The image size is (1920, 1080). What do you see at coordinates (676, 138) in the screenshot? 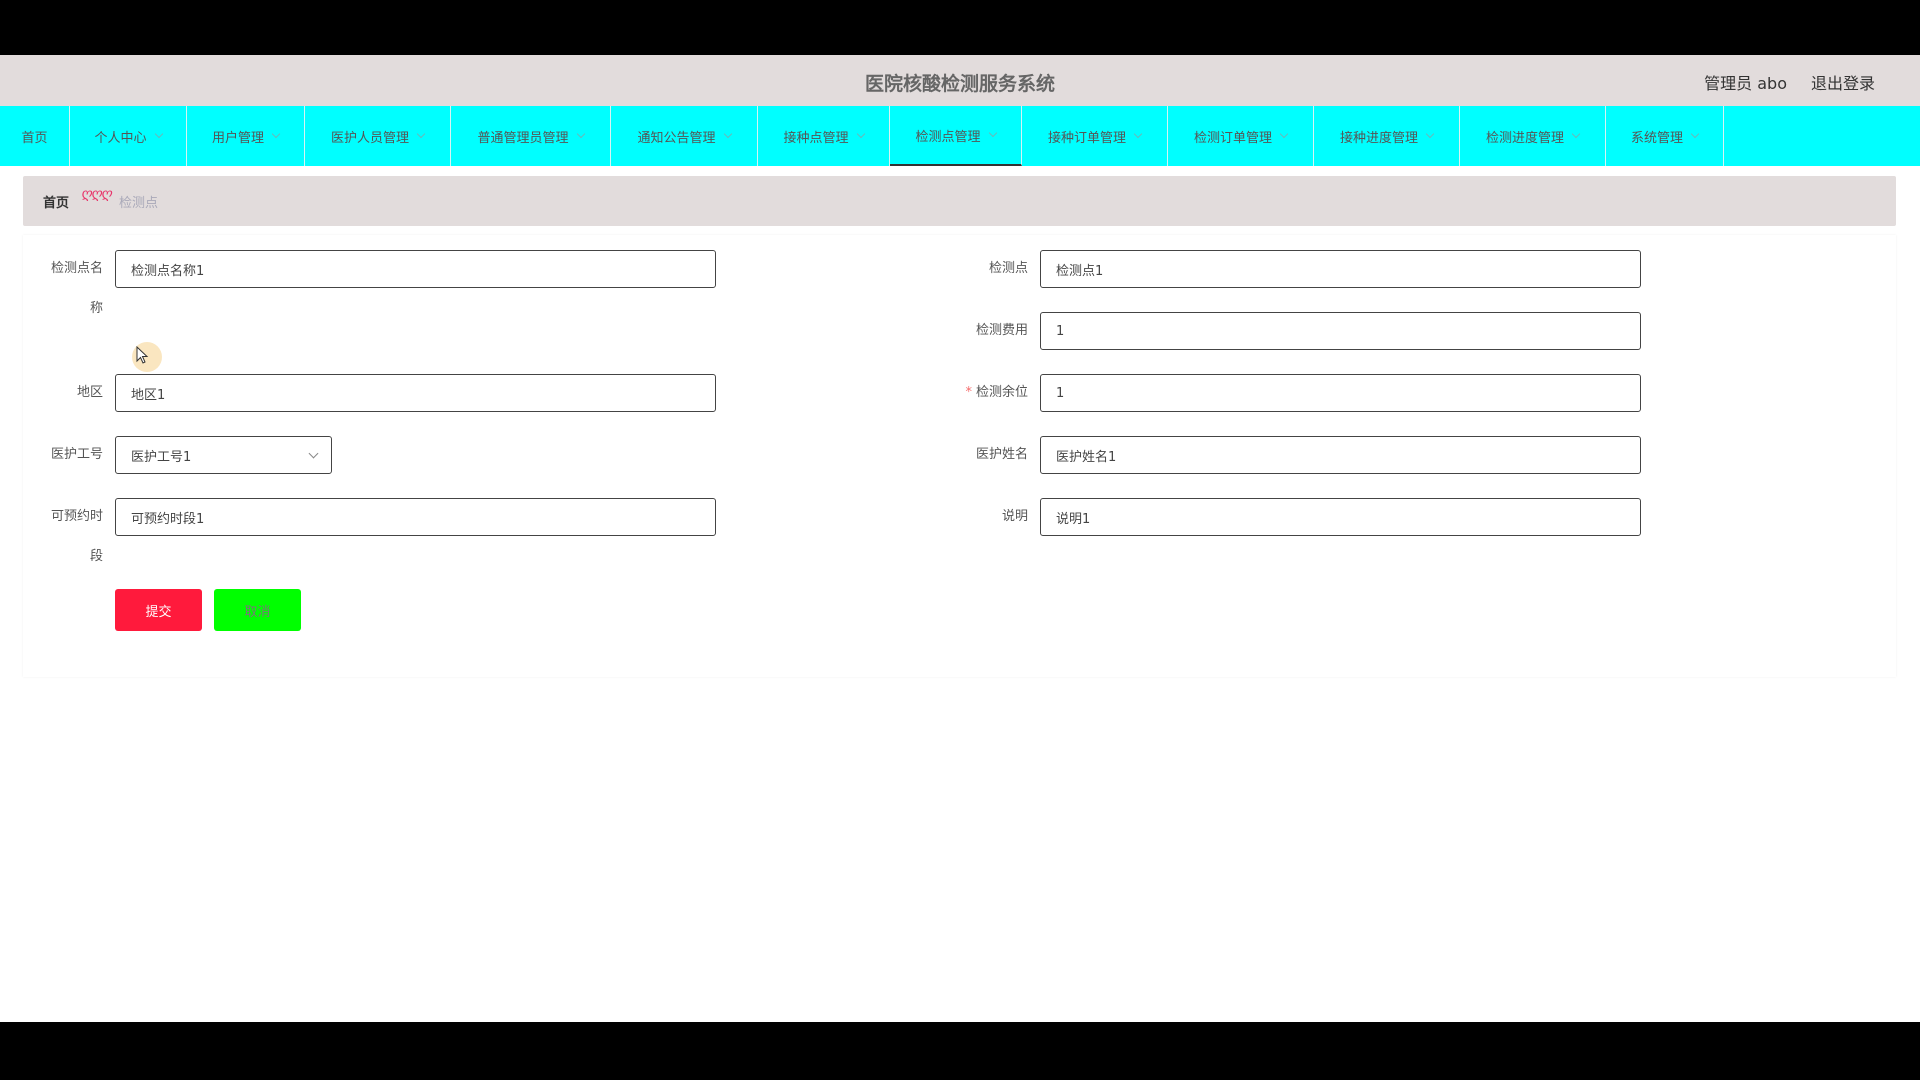
I see `nav-item-label: 通知公告管理` at bounding box center [676, 138].